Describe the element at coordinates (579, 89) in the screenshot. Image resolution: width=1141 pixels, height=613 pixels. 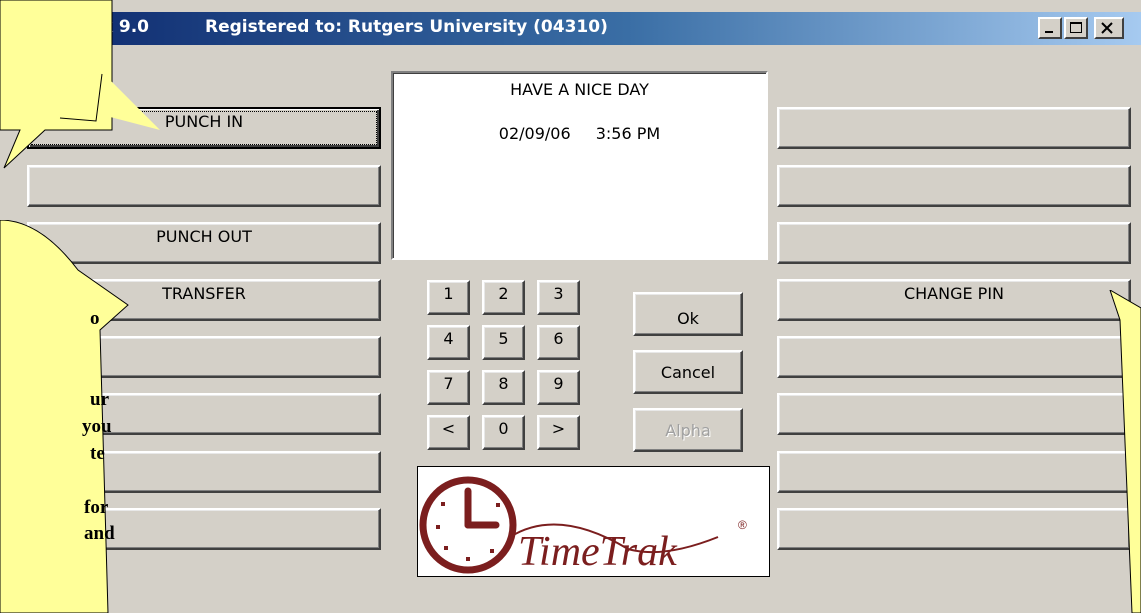
I see `display-message: HAVE A NICE DAY` at that location.